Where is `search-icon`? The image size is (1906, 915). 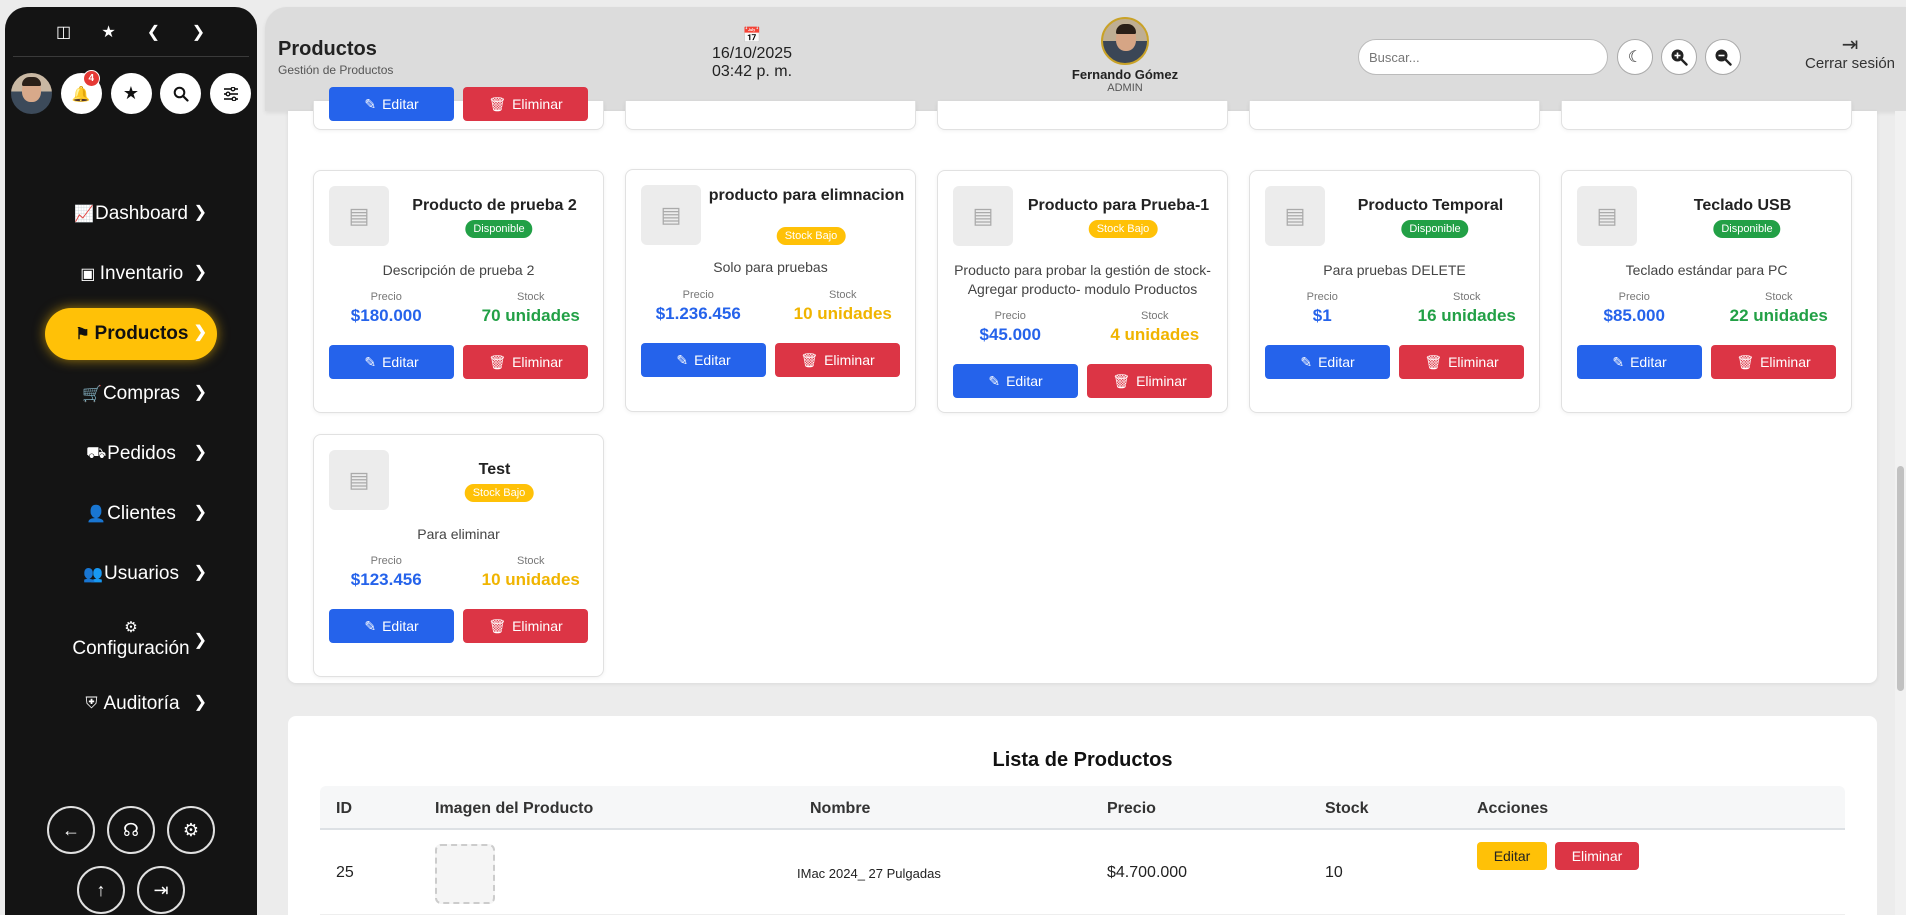
search-icon is located at coordinates (181, 94).